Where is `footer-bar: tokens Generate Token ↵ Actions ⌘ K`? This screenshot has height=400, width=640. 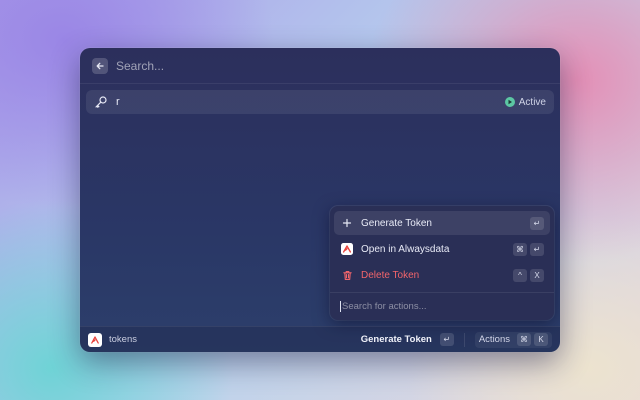 footer-bar: tokens Generate Token ↵ Actions ⌘ K is located at coordinates (320, 339).